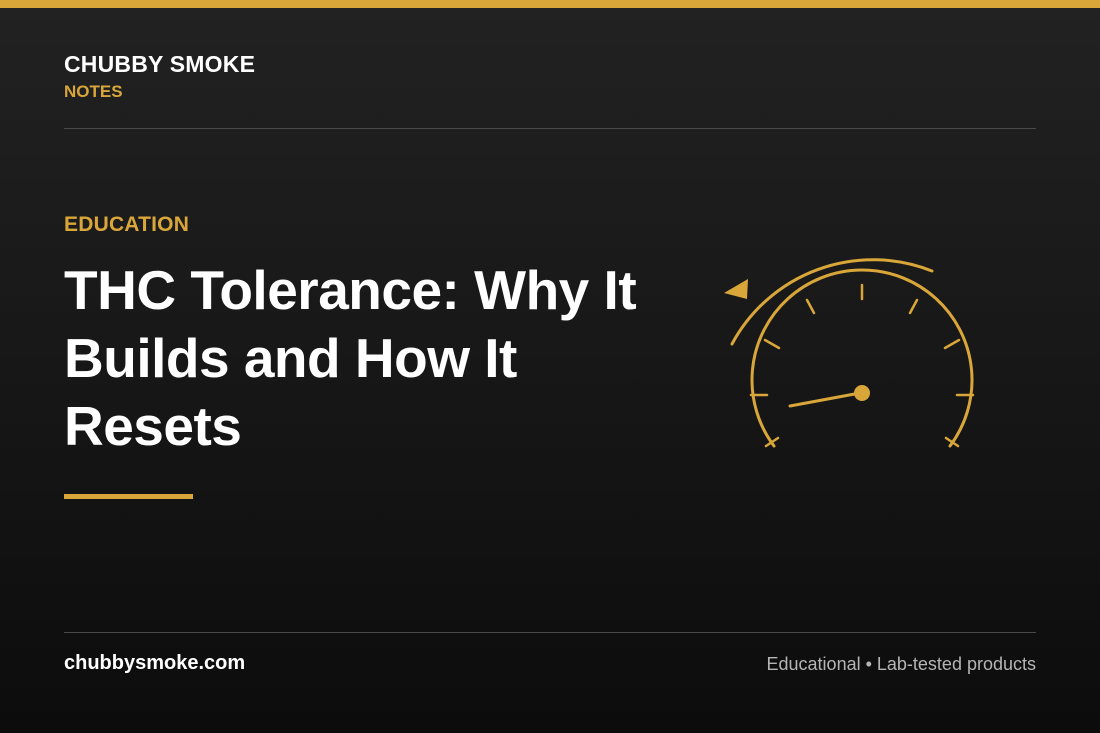  What do you see at coordinates (862, 365) in the screenshot?
I see `gauge-ticks` at bounding box center [862, 365].